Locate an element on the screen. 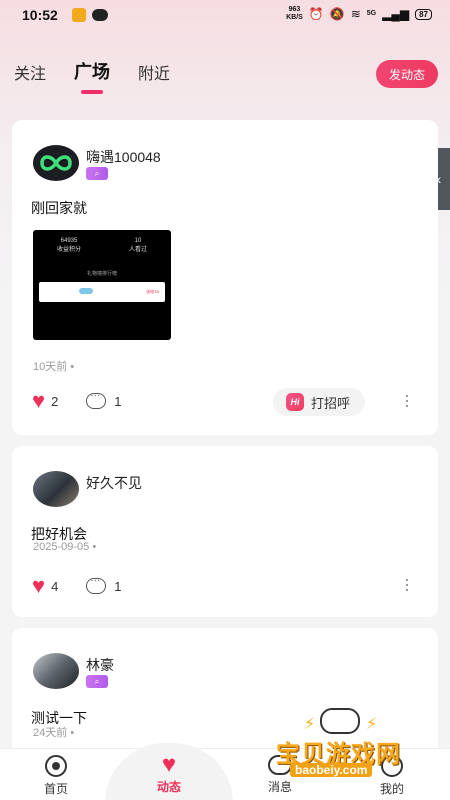 This screenshot has height=800, width=450. tab-following-label: 关注 is located at coordinates (30, 74).